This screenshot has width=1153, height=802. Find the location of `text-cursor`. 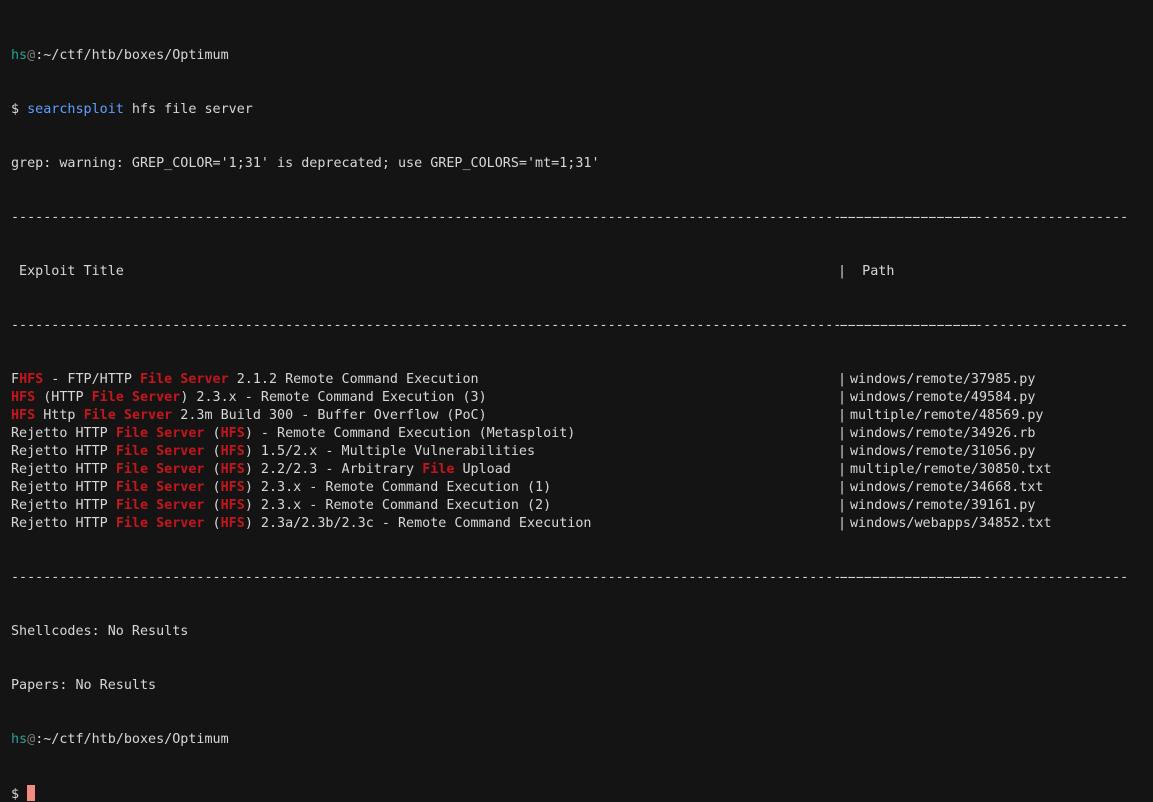

text-cursor is located at coordinates (31, 793).